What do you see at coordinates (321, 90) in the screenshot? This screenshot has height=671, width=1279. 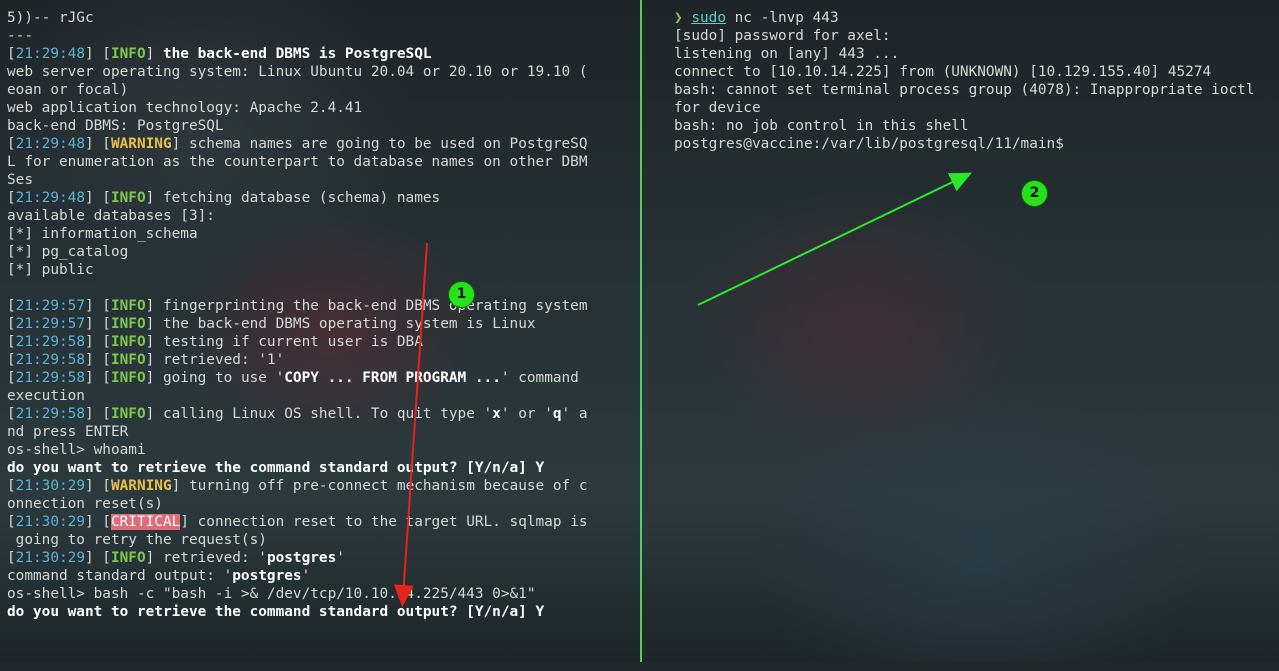 I see `terminal-line: eoan or focal)` at bounding box center [321, 90].